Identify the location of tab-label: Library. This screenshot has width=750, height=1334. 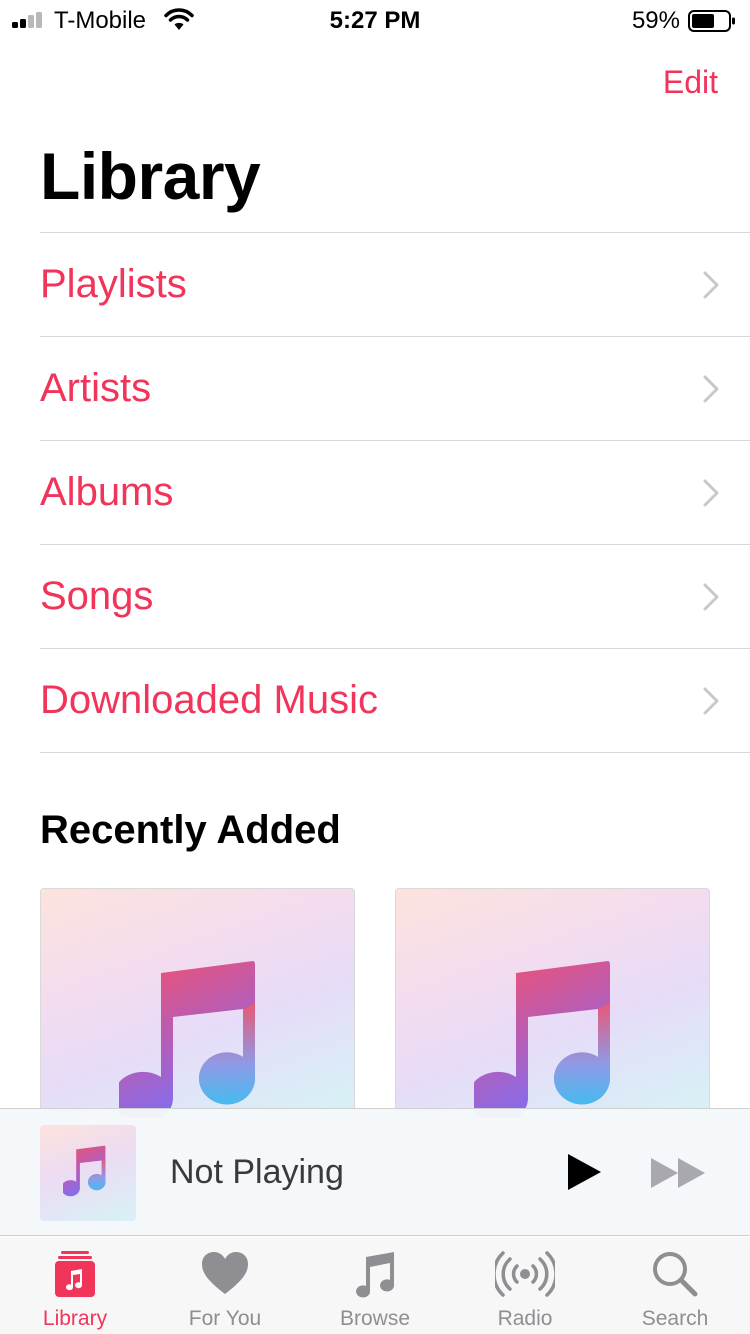
(75, 1318).